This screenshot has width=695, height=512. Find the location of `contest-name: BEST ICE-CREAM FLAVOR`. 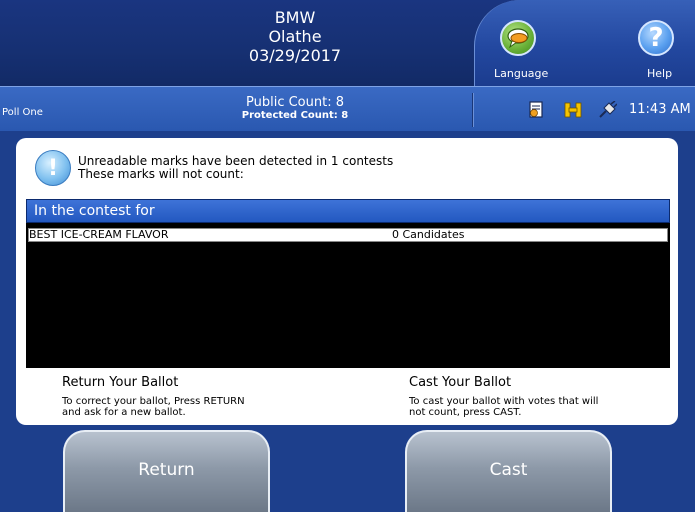

contest-name: BEST ICE-CREAM FLAVOR is located at coordinates (99, 234).